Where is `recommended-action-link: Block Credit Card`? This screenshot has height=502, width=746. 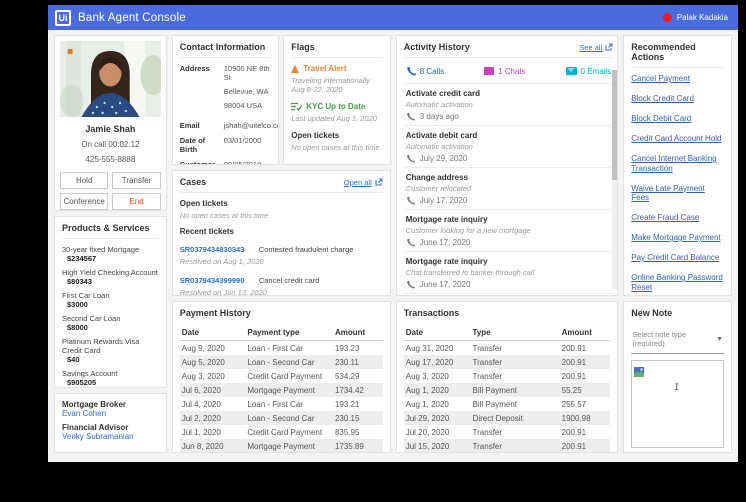
recommended-action-link: Block Credit Card is located at coordinates (677, 99).